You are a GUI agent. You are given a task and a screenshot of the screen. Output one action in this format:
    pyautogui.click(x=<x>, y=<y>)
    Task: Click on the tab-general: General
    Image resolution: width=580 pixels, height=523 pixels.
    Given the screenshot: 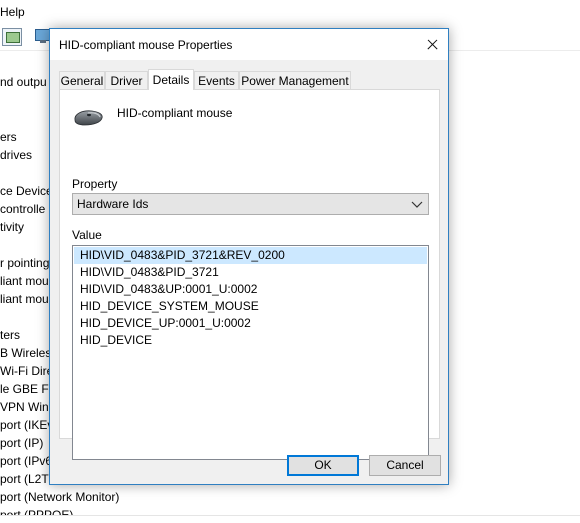 What is the action you would take?
    pyautogui.click(x=82, y=80)
    